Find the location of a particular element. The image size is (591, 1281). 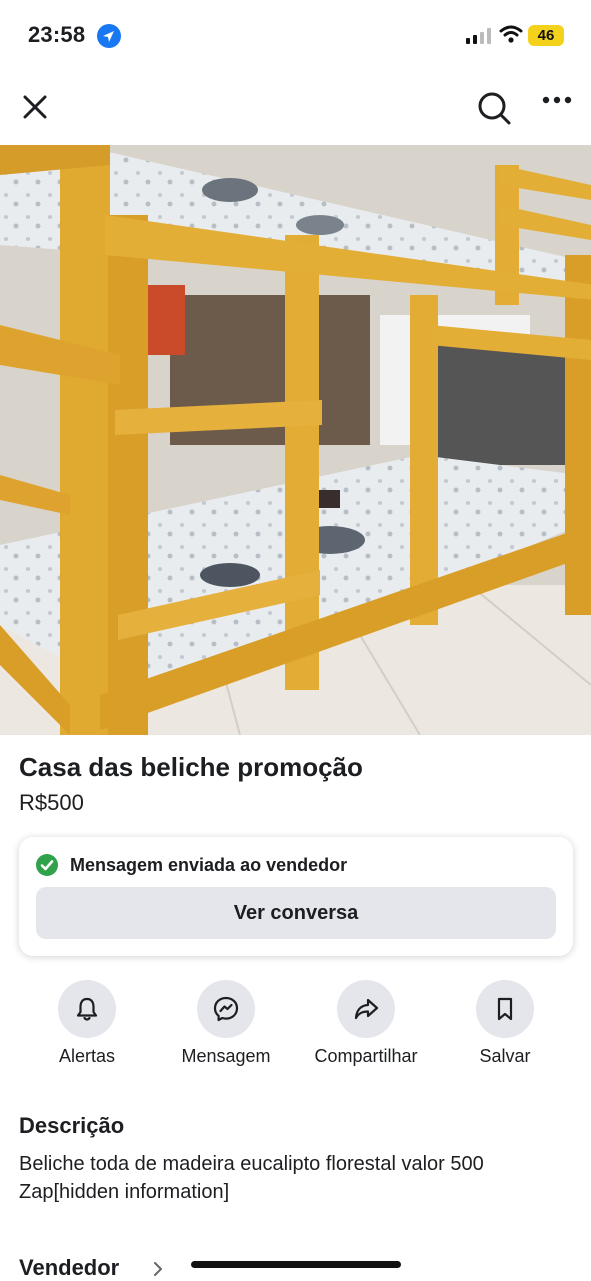

save-action: Salvar is located at coordinates (505, 1023).